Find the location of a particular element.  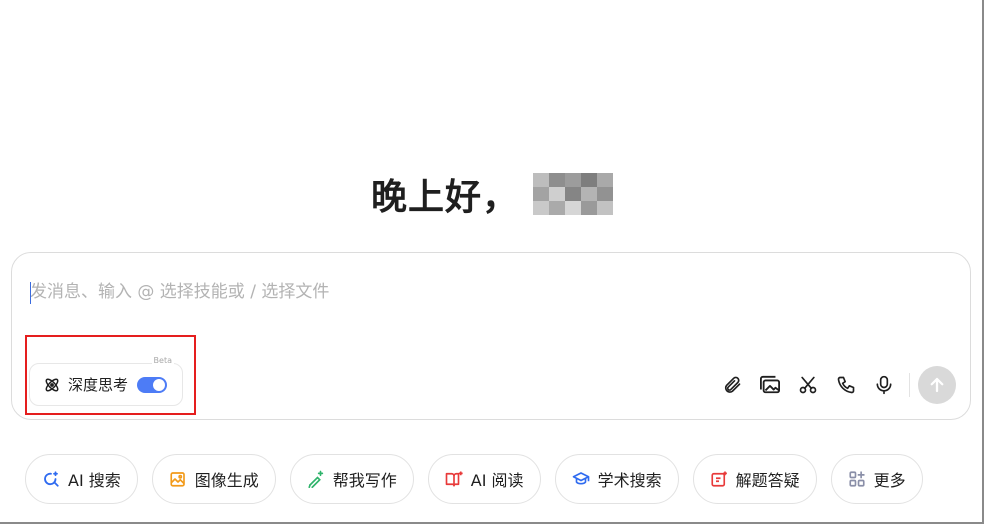

grid-icon is located at coordinates (857, 479).